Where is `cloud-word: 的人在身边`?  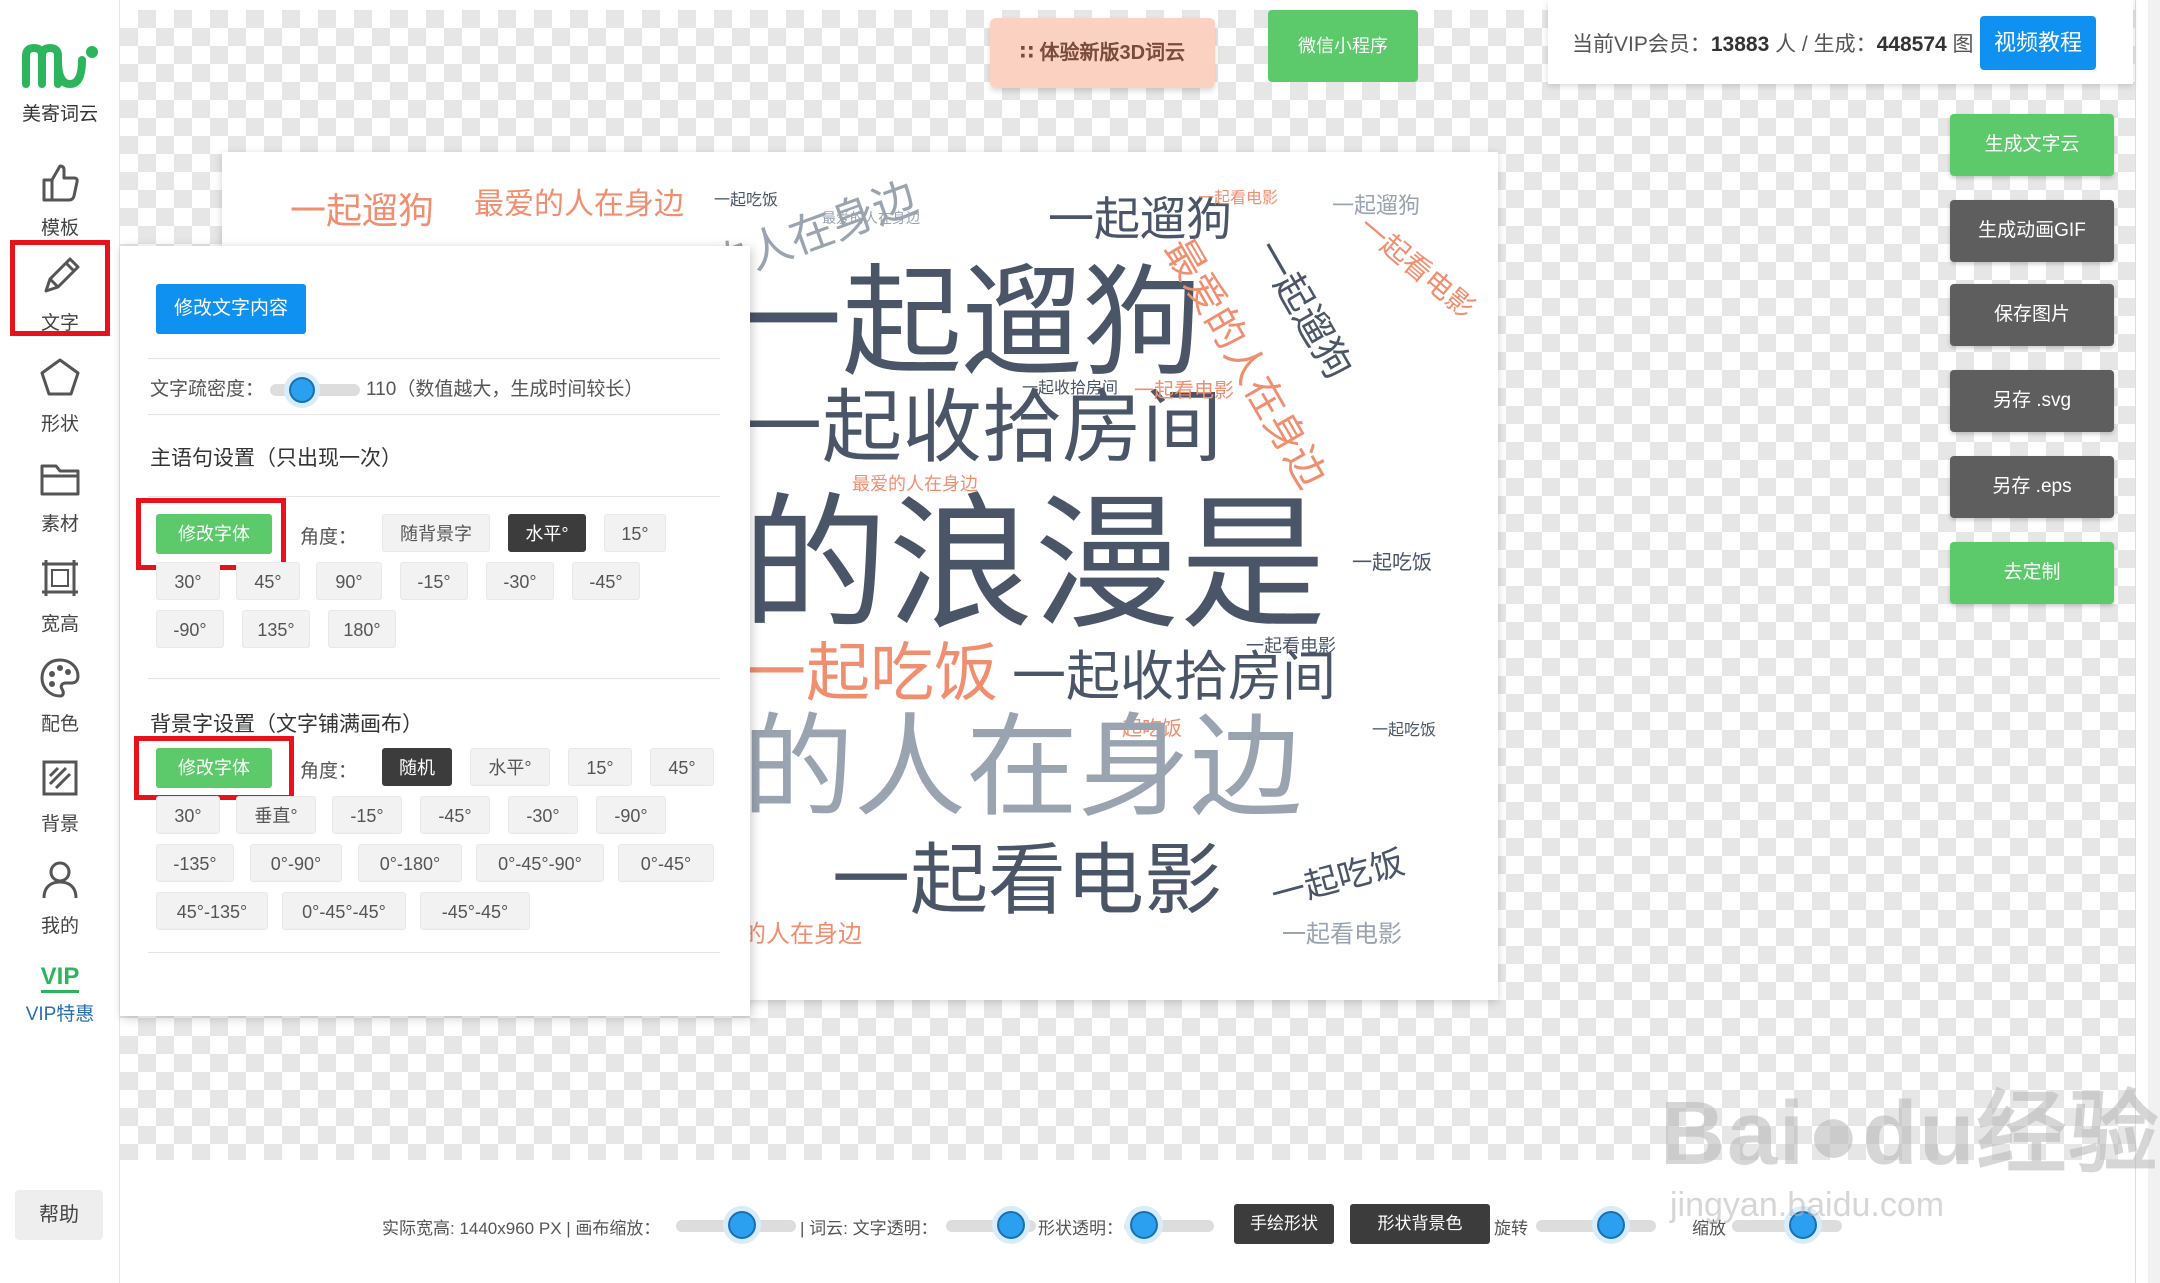 cloud-word: 的人在身边 is located at coordinates (1022, 768).